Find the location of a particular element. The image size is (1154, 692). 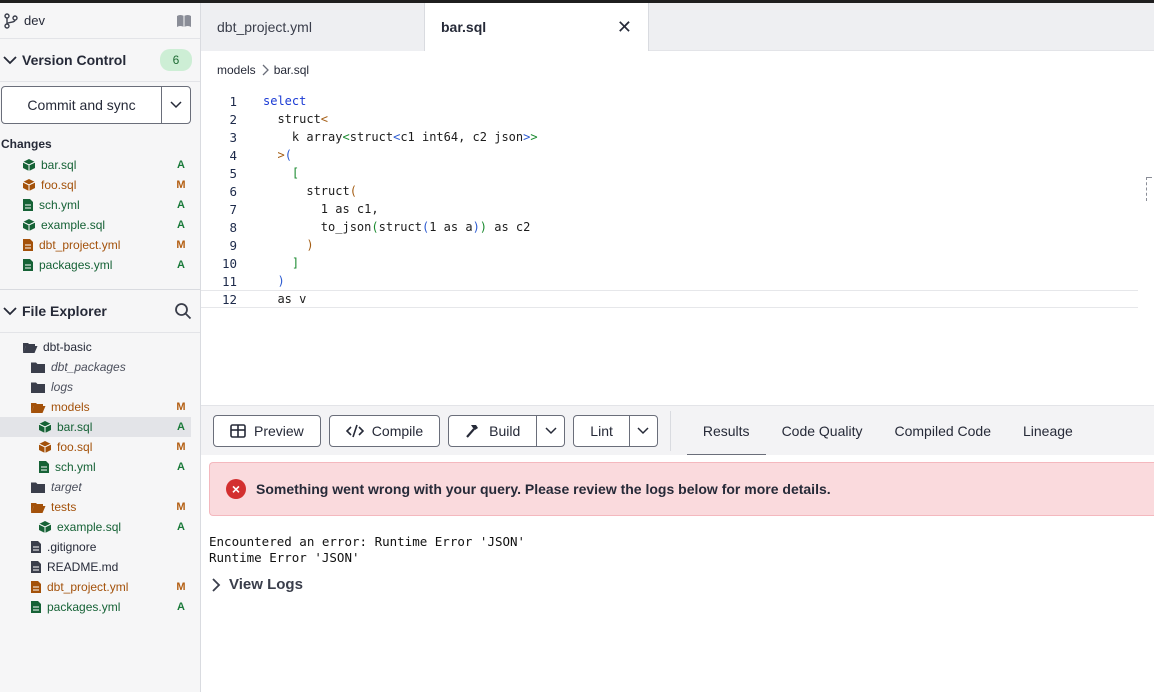

tree-item: .gitignore is located at coordinates (100, 547).